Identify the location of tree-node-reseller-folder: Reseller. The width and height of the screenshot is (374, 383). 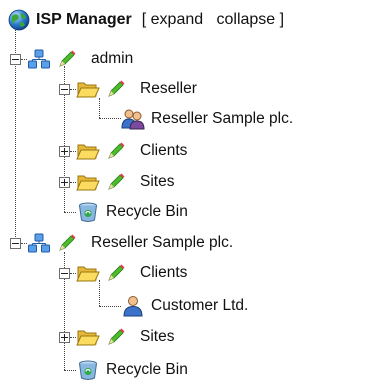
(128, 89).